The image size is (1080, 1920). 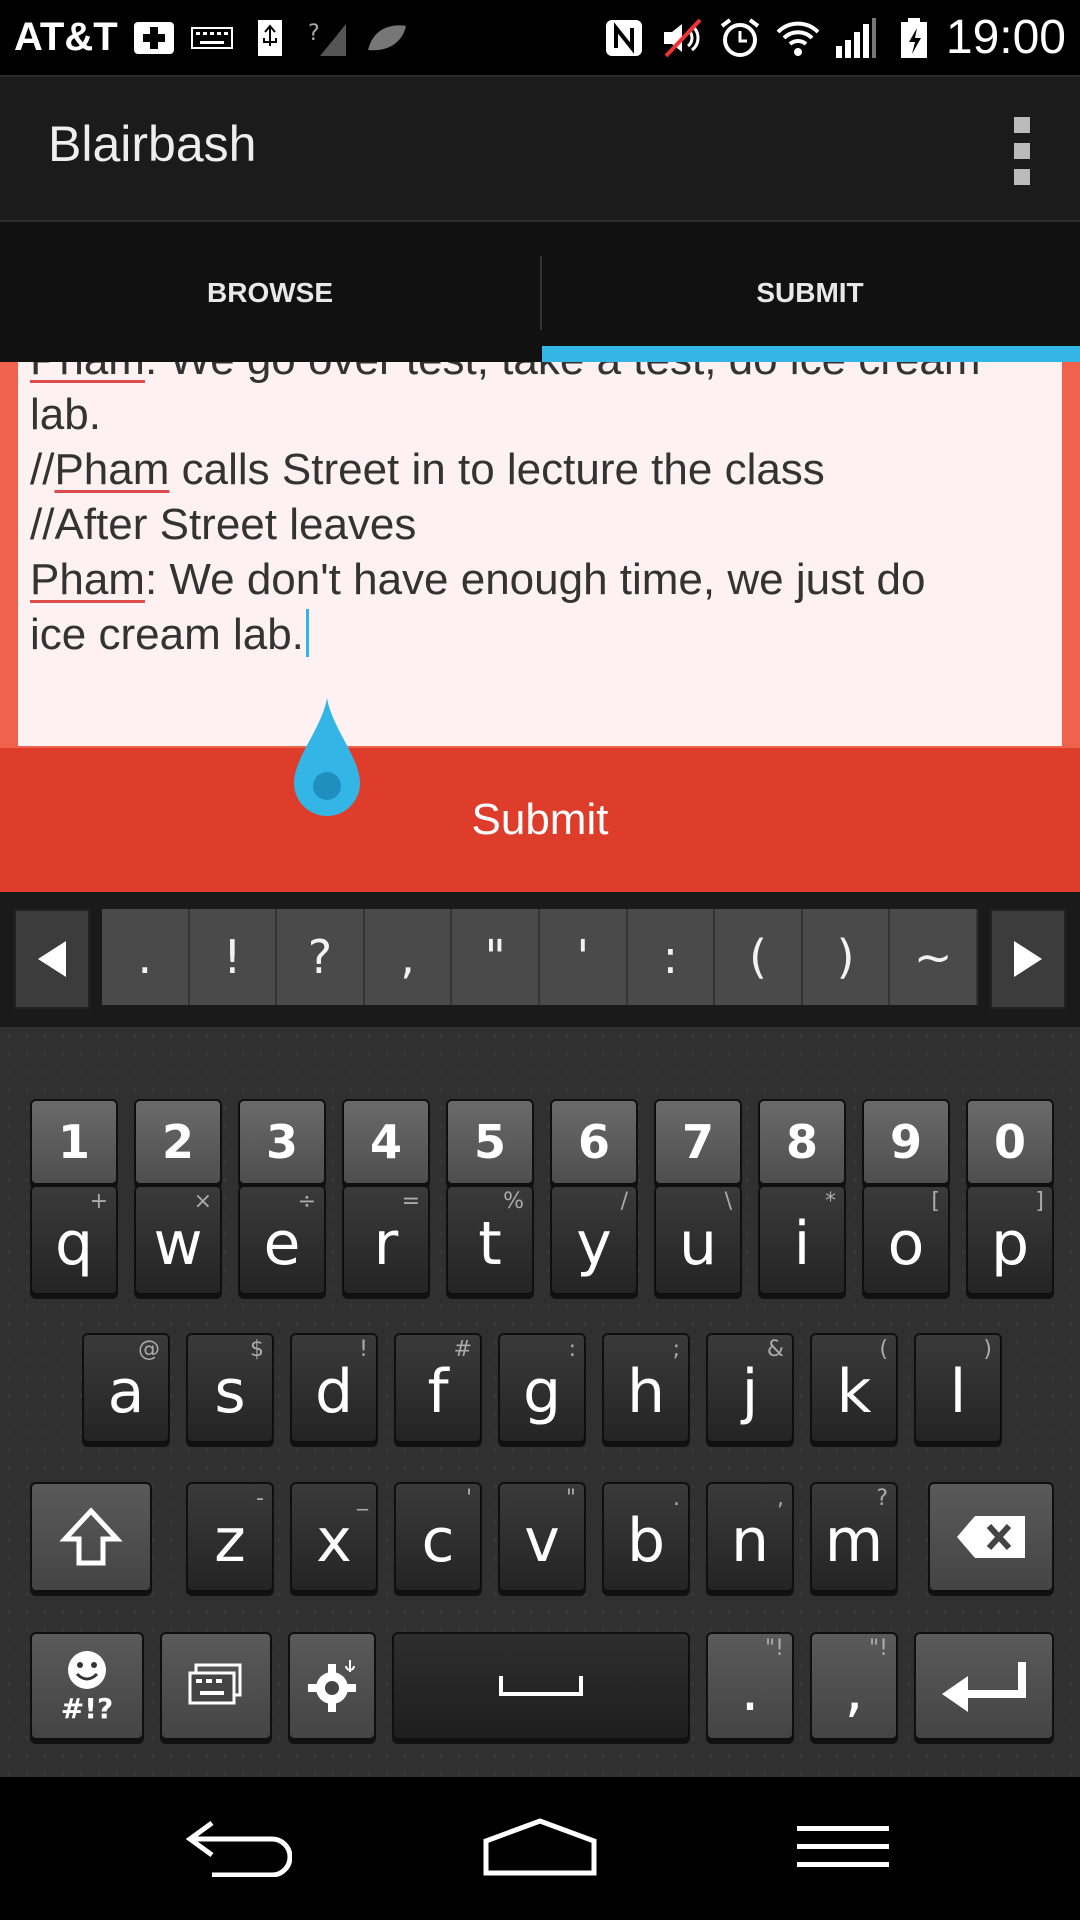 I want to click on settings-key, so click(x=332, y=1686).